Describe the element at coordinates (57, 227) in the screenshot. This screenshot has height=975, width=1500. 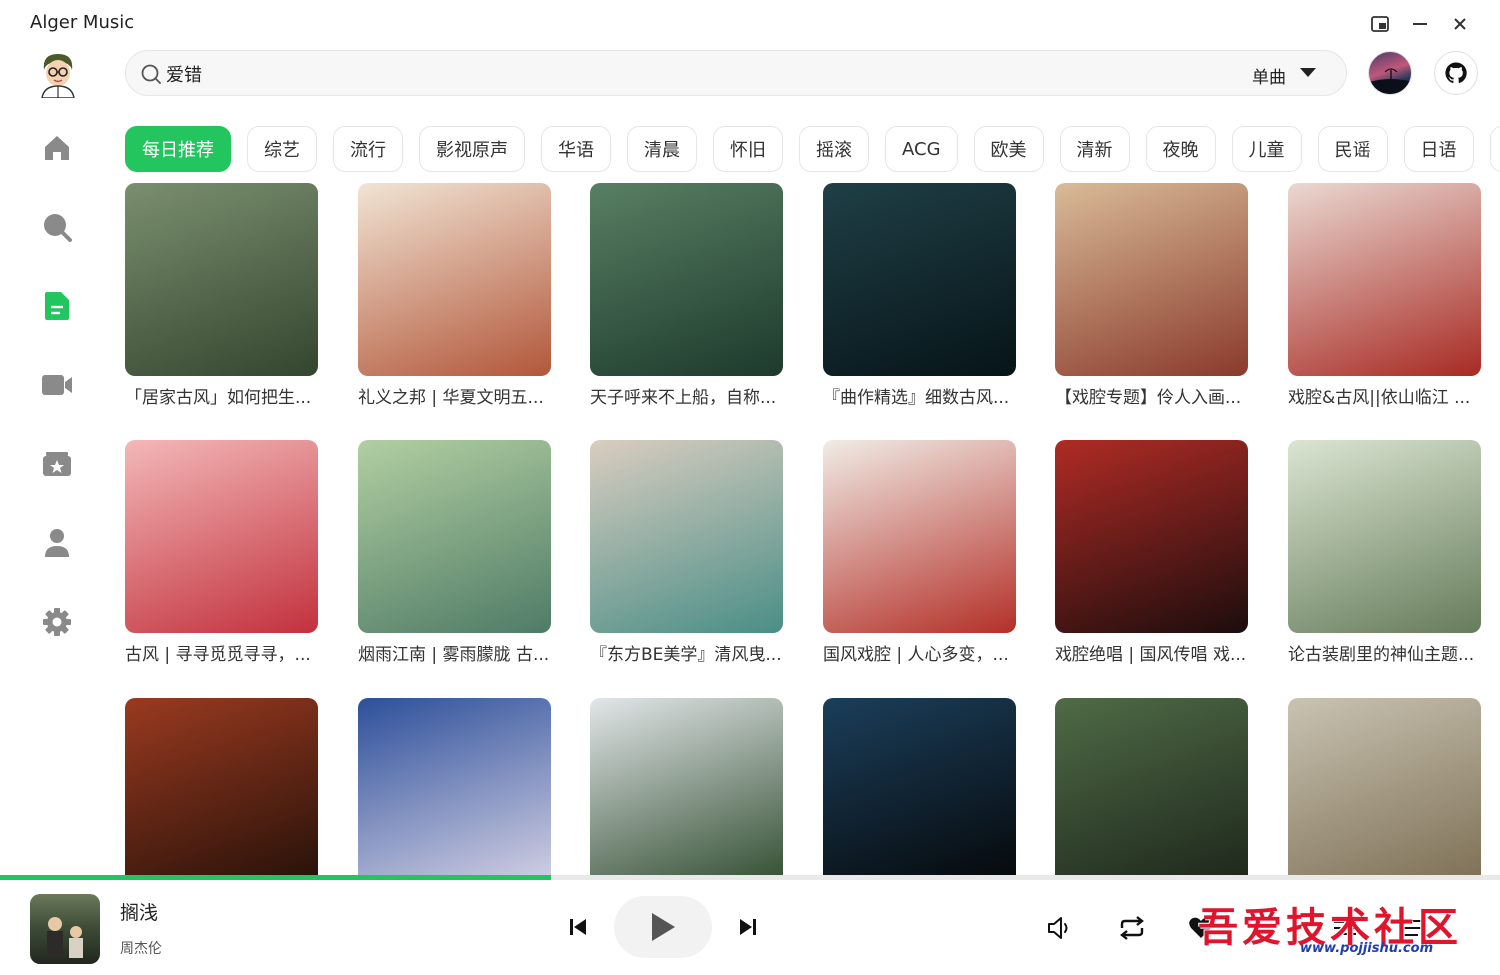
I see `nav-search-icon` at that location.